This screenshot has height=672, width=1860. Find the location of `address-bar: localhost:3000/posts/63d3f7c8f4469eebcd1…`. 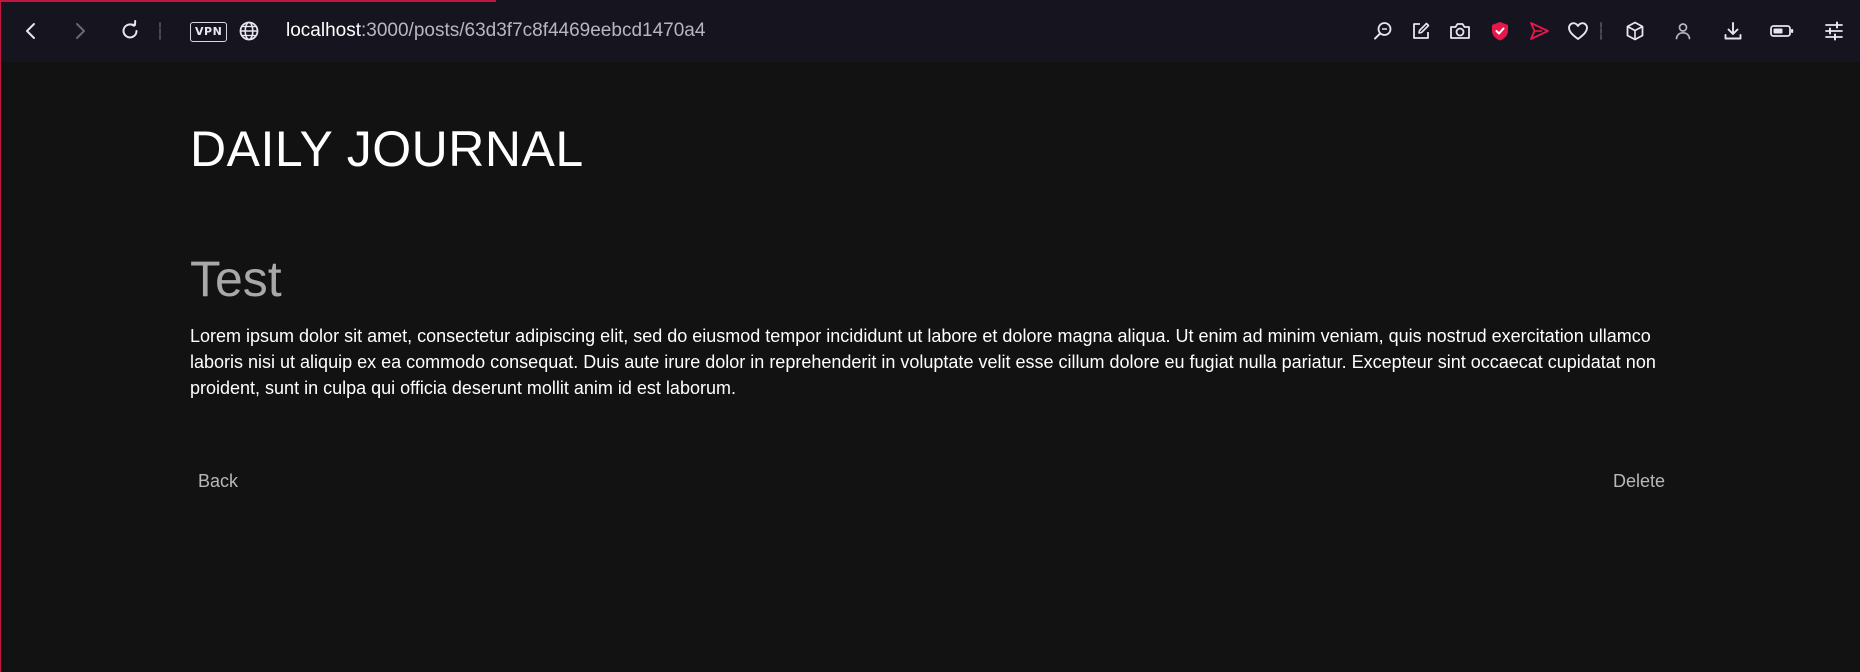

address-bar: localhost:3000/posts/63d3f7c8f4469eebcd1… is located at coordinates (495, 31).